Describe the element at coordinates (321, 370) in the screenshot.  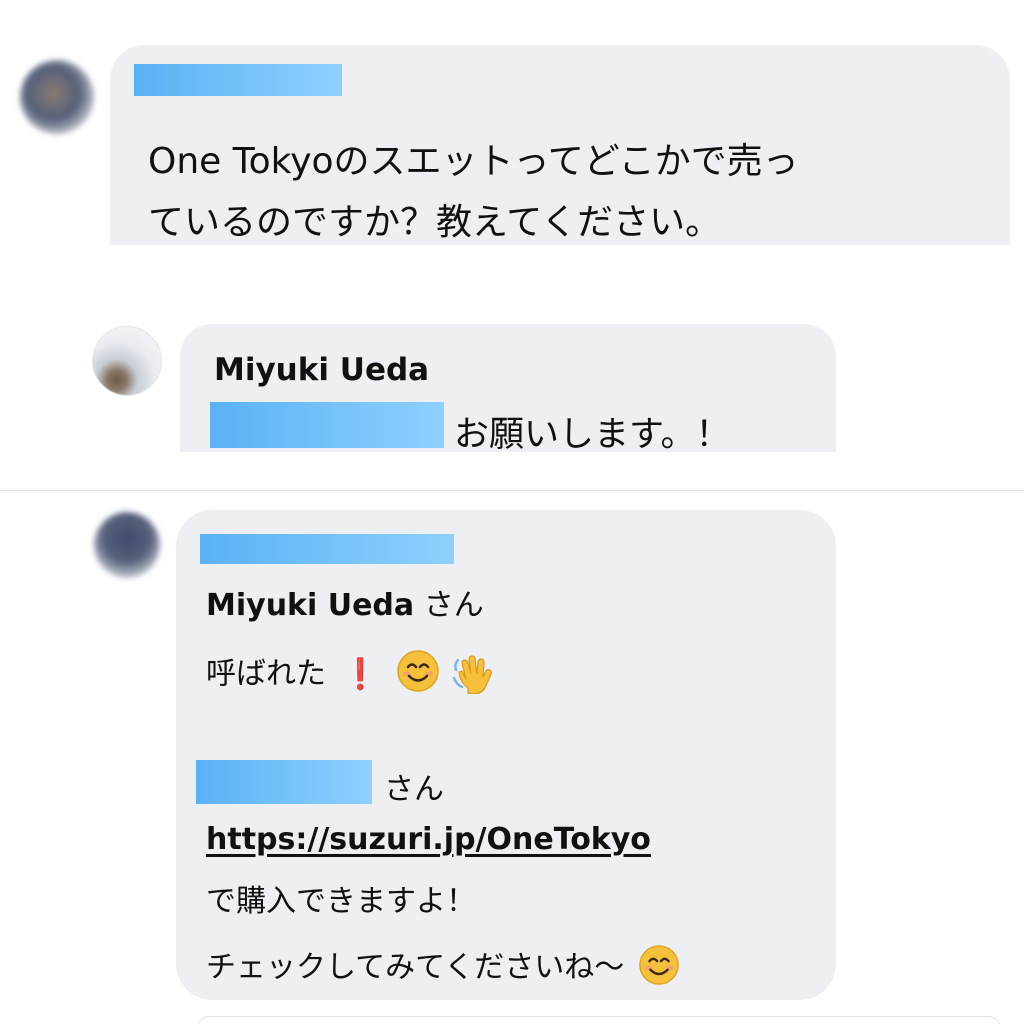
I see `comment-author-name: Miyuki Ueda` at that location.